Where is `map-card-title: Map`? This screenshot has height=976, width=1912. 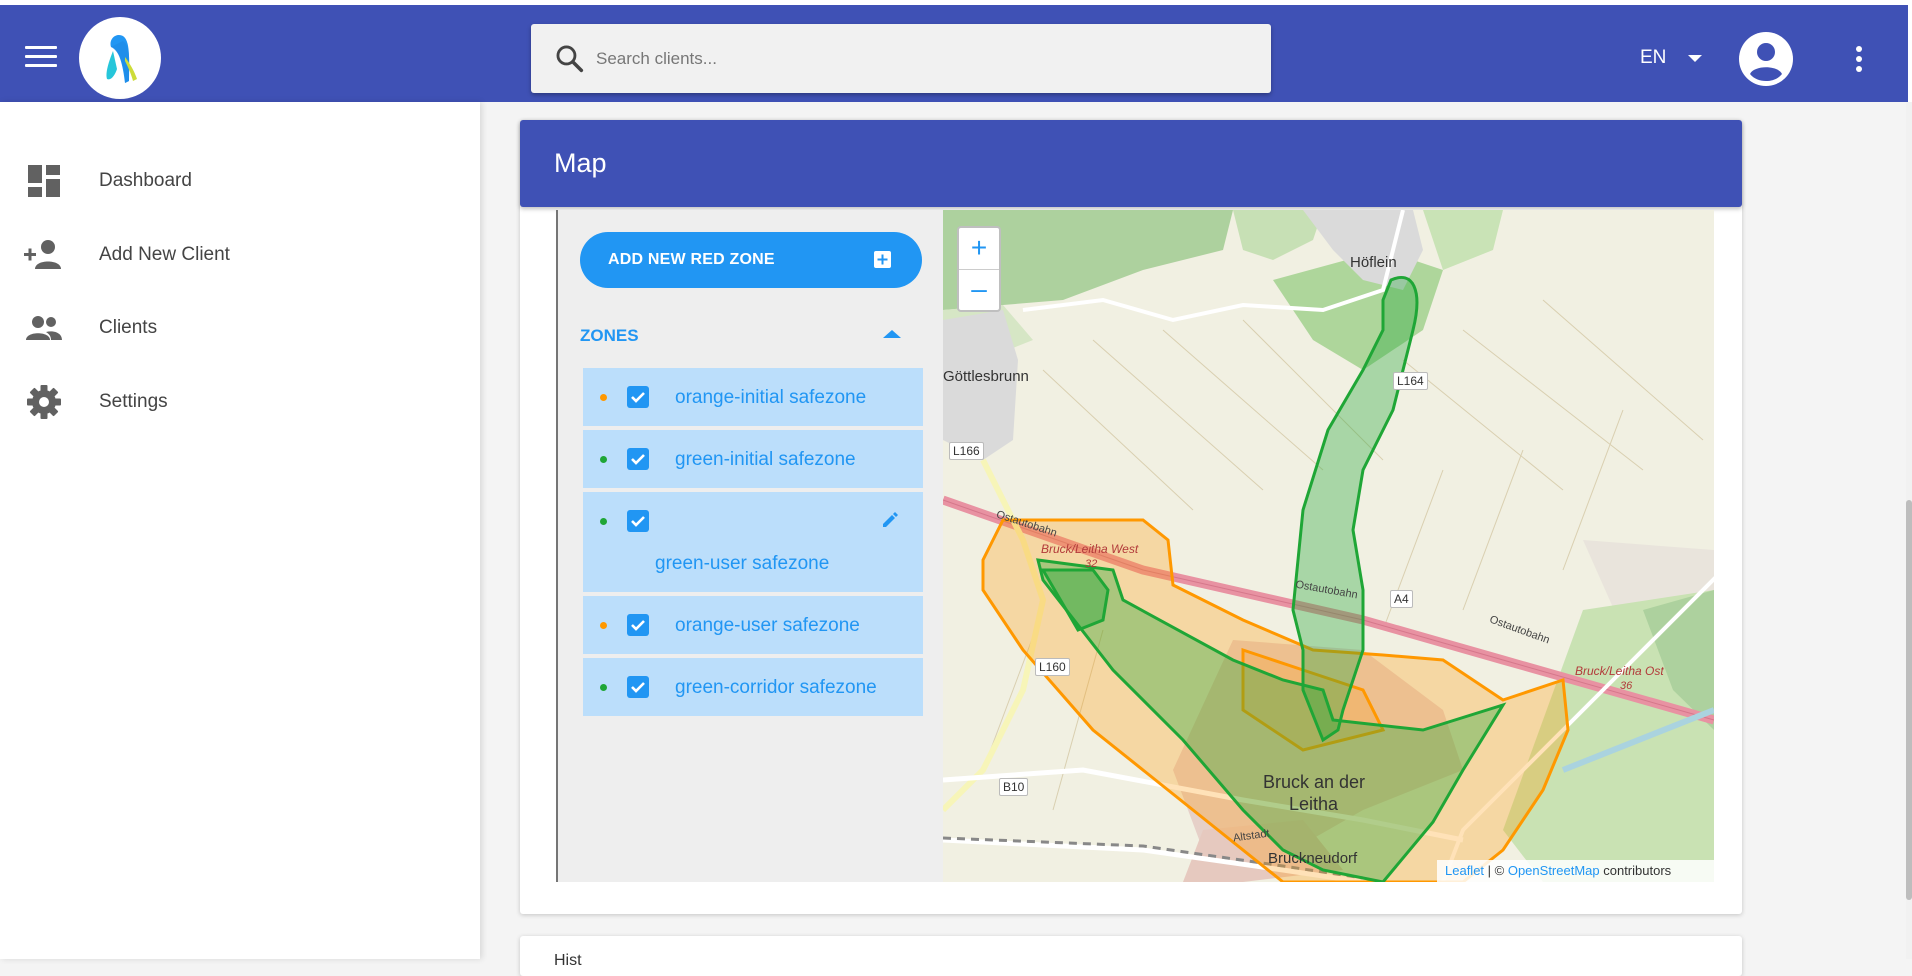 map-card-title: Map is located at coordinates (580, 163).